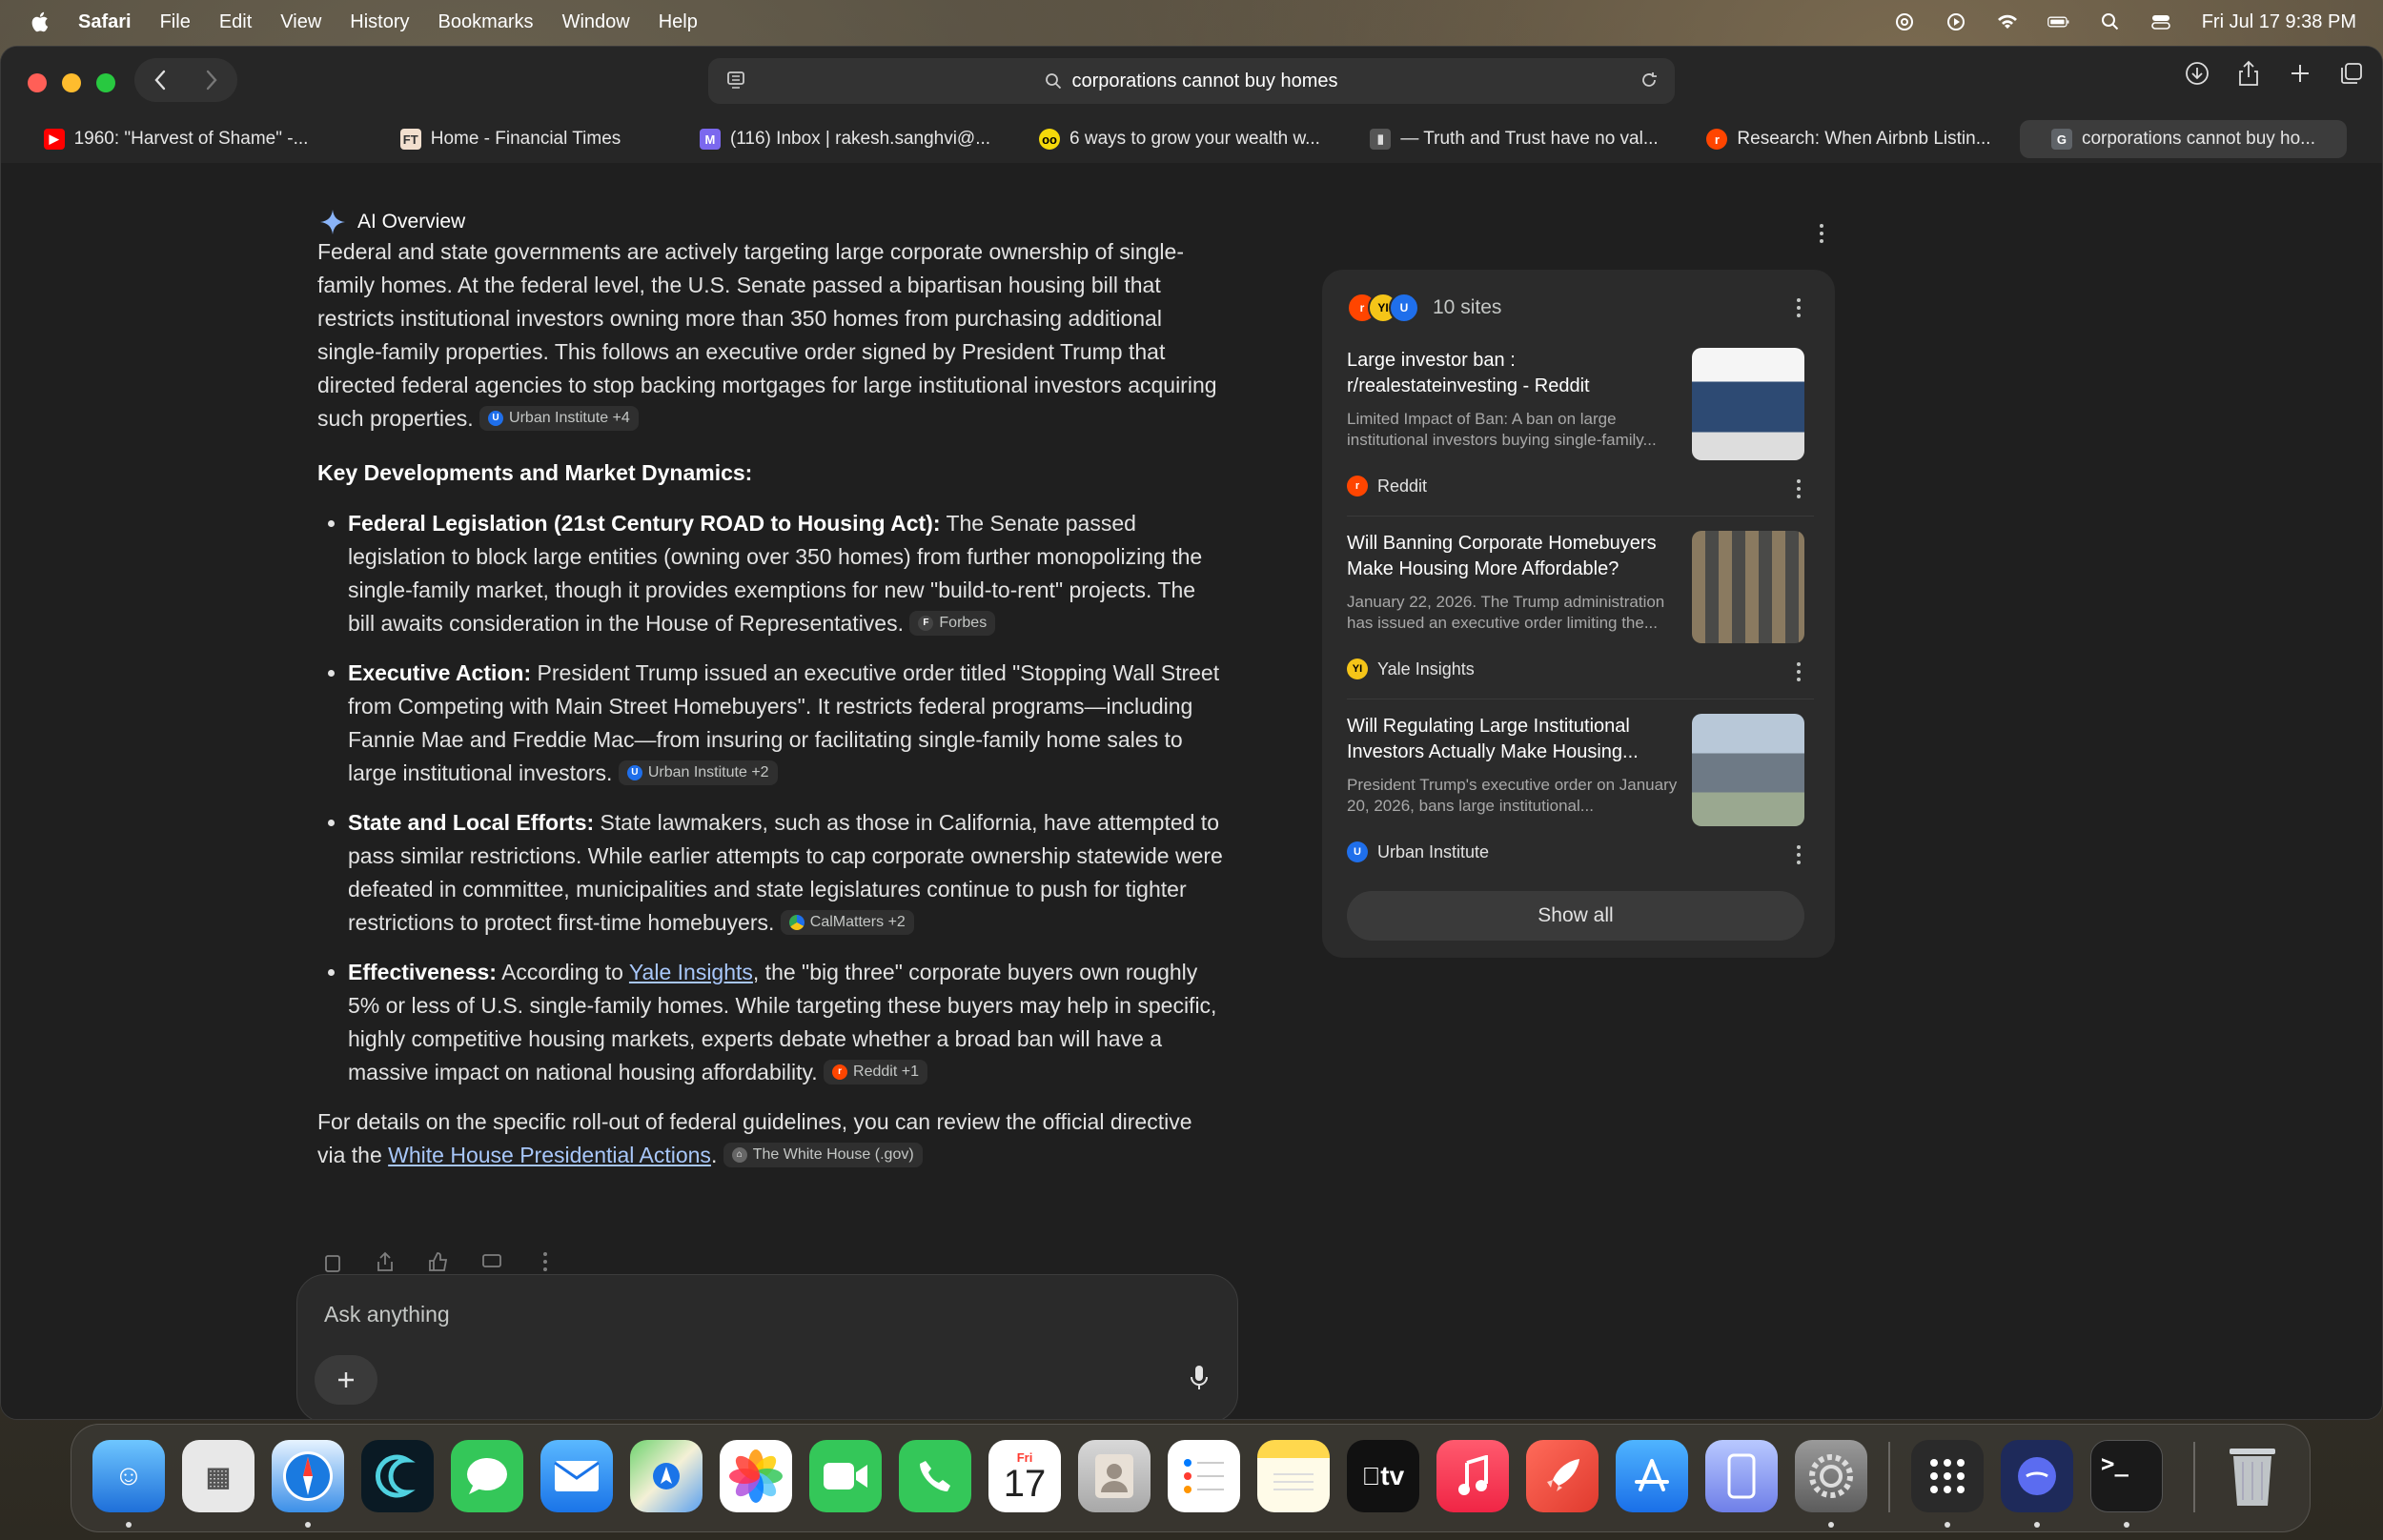 This screenshot has height=1540, width=2383. What do you see at coordinates (858, 922) in the screenshot?
I see `citation-label: CalMatters +2` at bounding box center [858, 922].